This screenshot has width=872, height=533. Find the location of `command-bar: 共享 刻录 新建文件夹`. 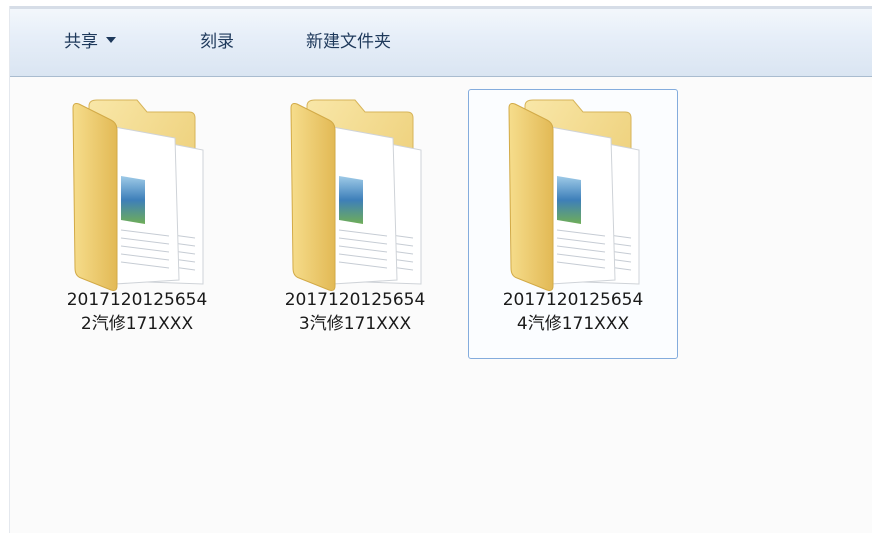

command-bar: 共享 刻录 新建文件夹 is located at coordinates (441, 41).